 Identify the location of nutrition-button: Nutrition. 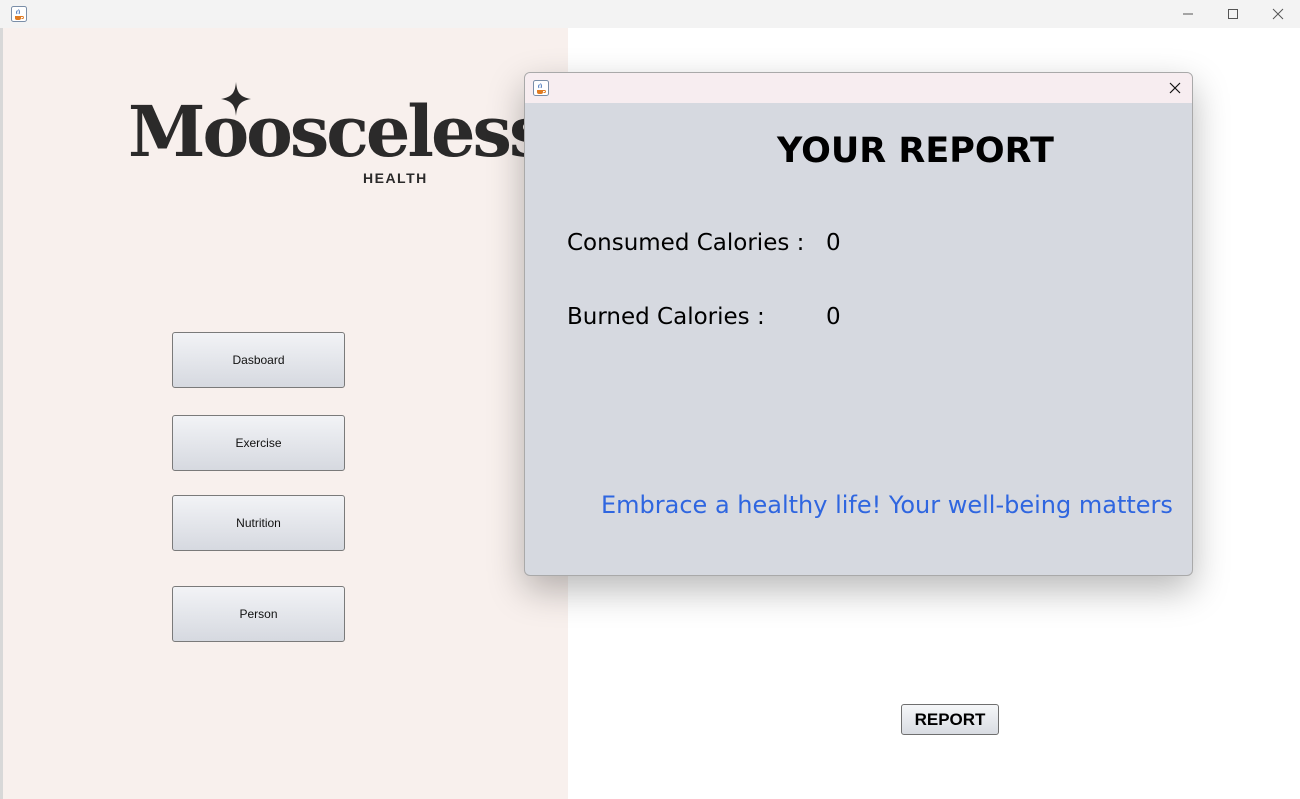
(258, 523).